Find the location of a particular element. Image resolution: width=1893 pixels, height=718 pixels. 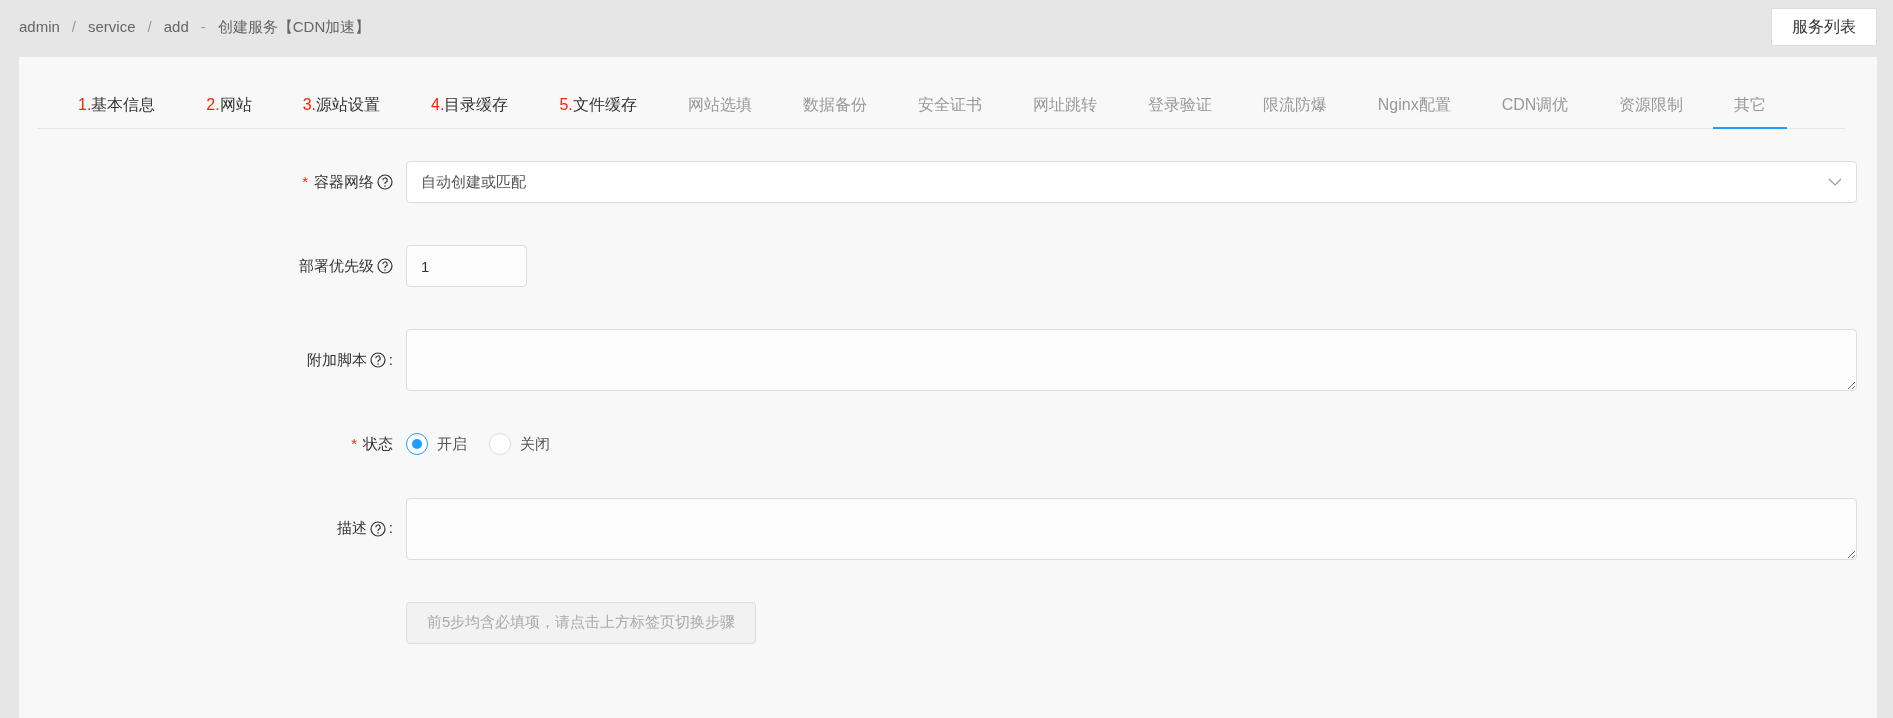

page-title: 创建服务【CDN加速】 is located at coordinates (294, 27).